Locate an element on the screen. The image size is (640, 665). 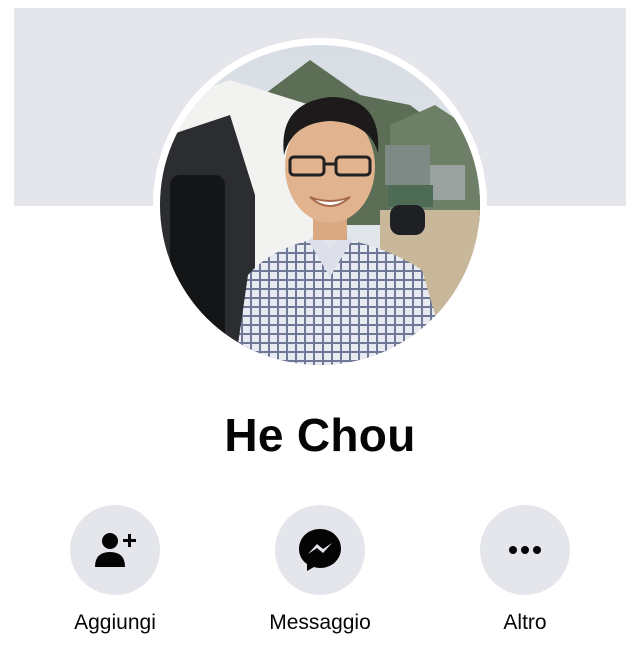
more-action: Altro is located at coordinates (525, 570).